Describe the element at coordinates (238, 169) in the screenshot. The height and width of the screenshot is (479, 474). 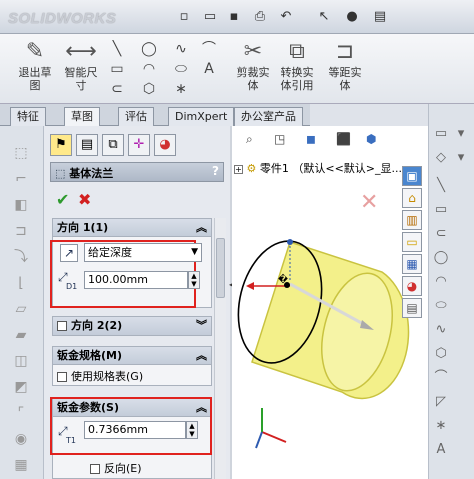
I see `expand-plus-icon: +` at that location.